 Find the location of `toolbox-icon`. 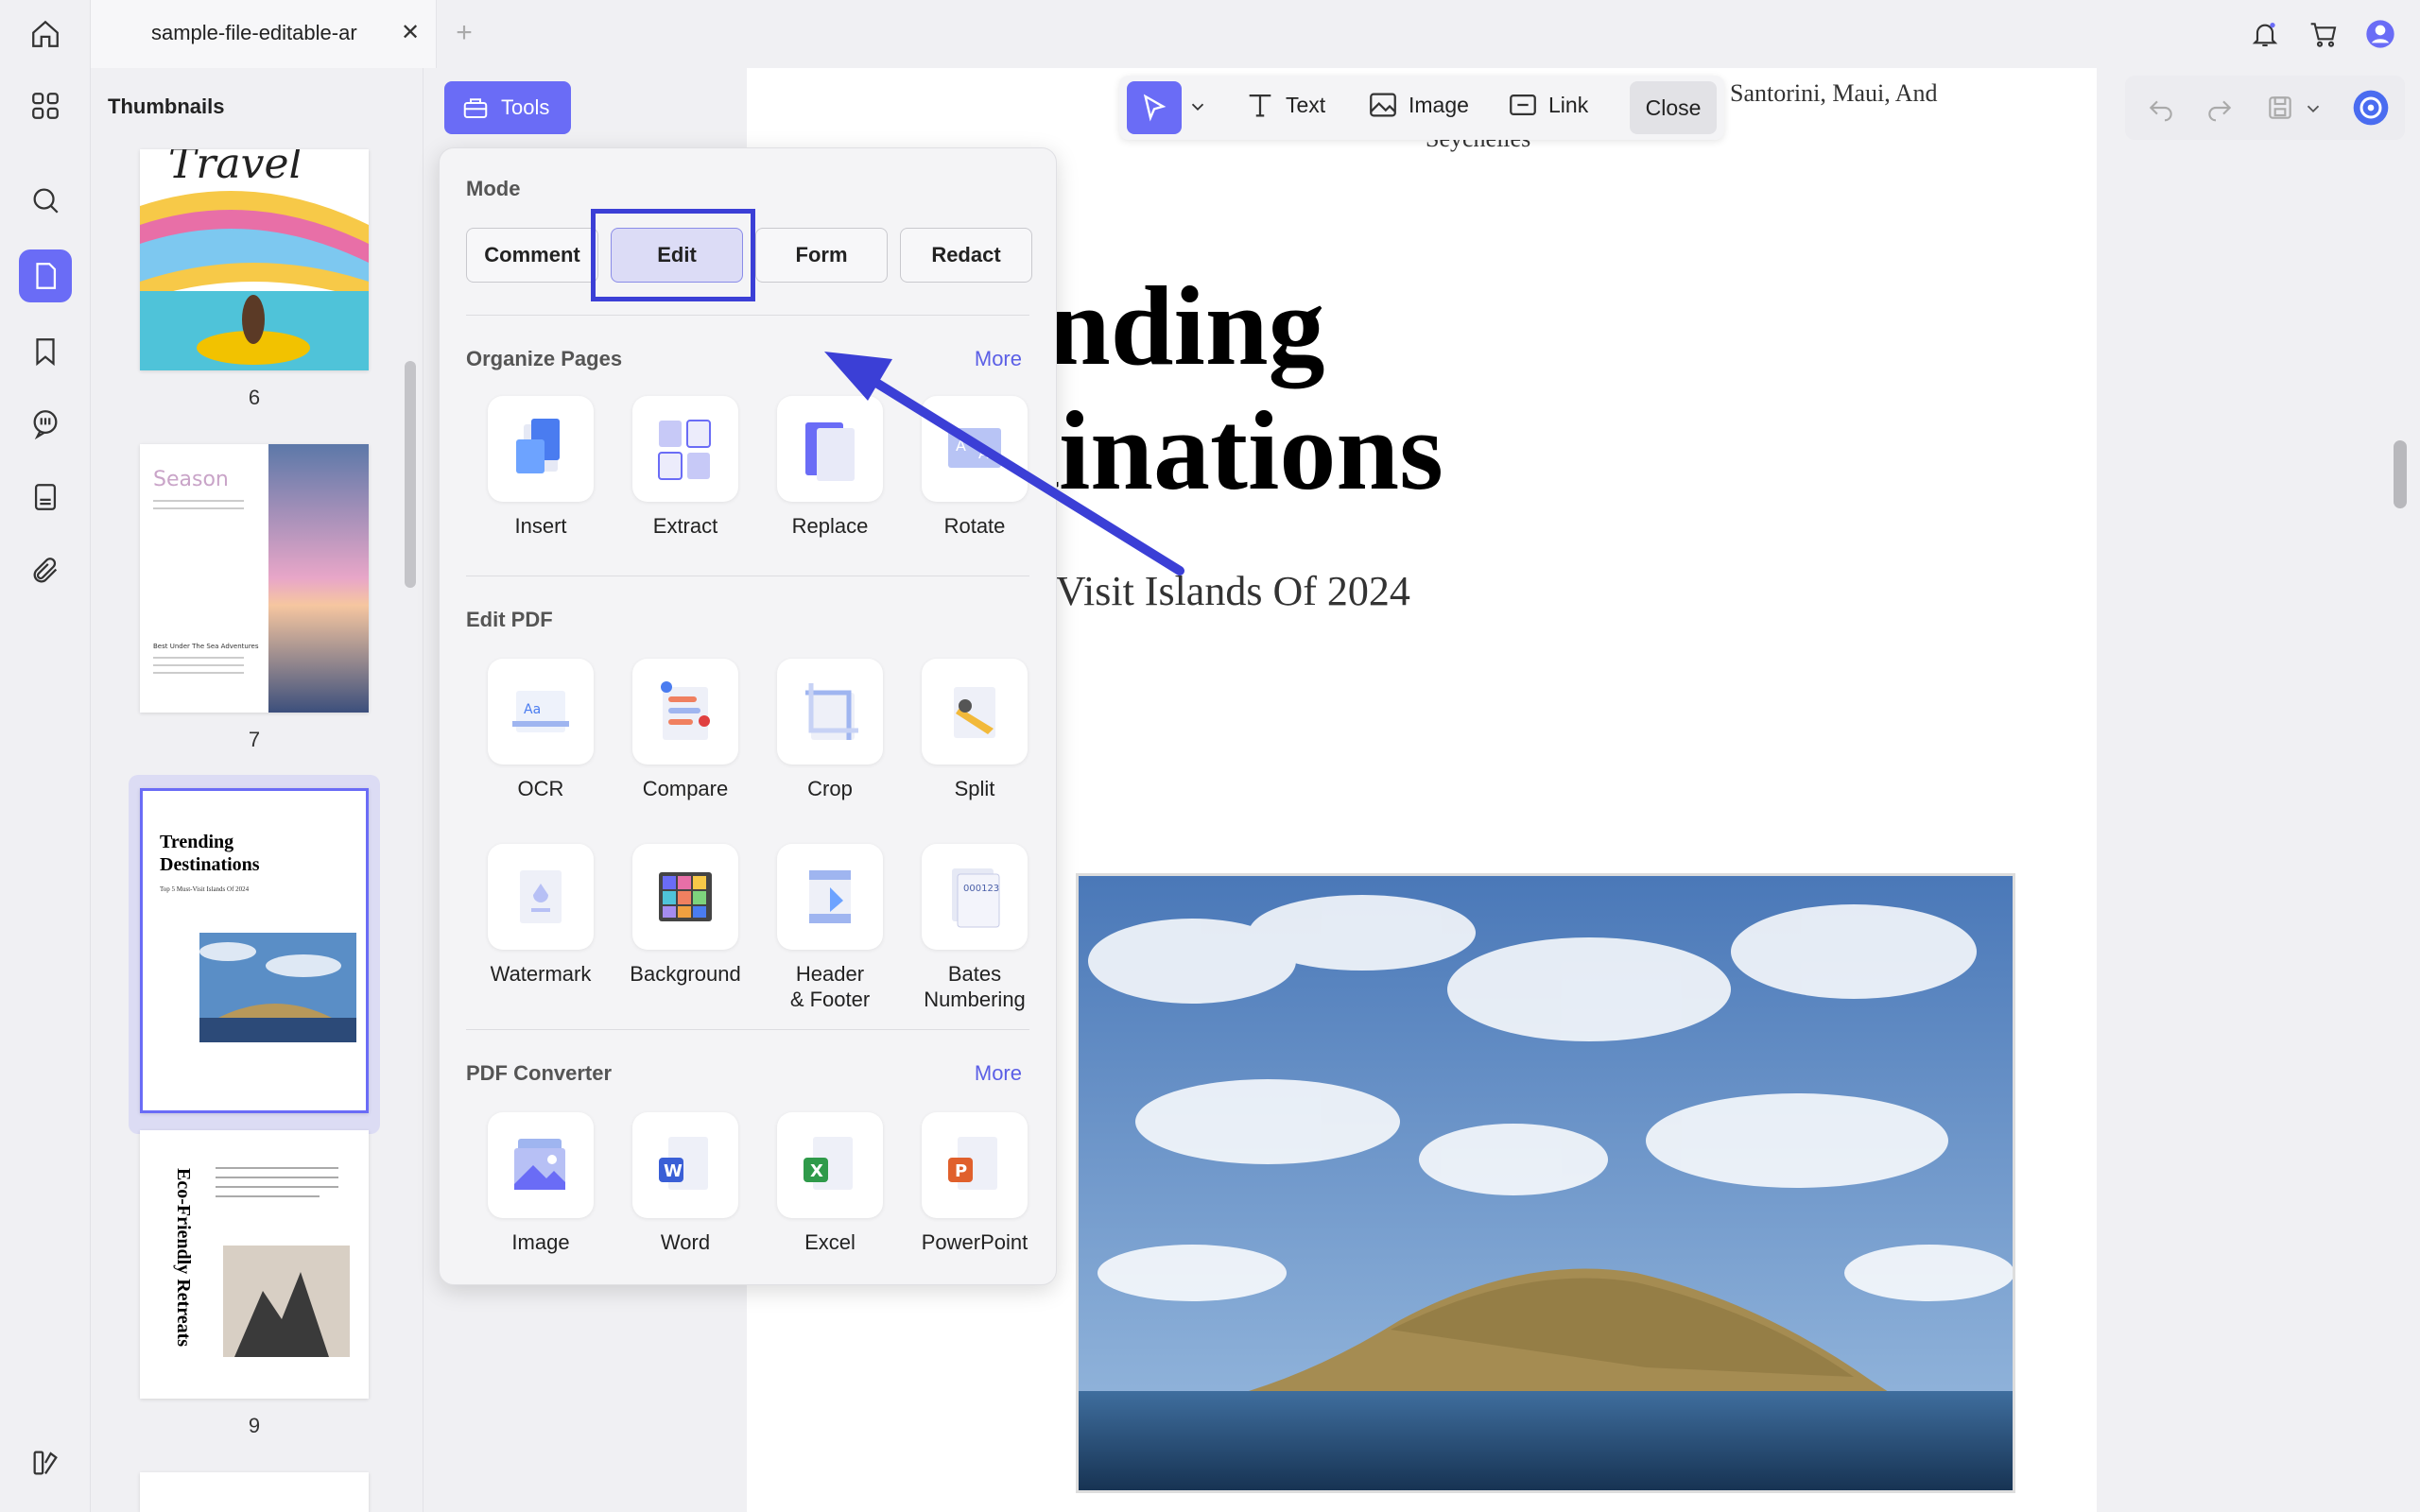

toolbox-icon is located at coordinates (475, 108).